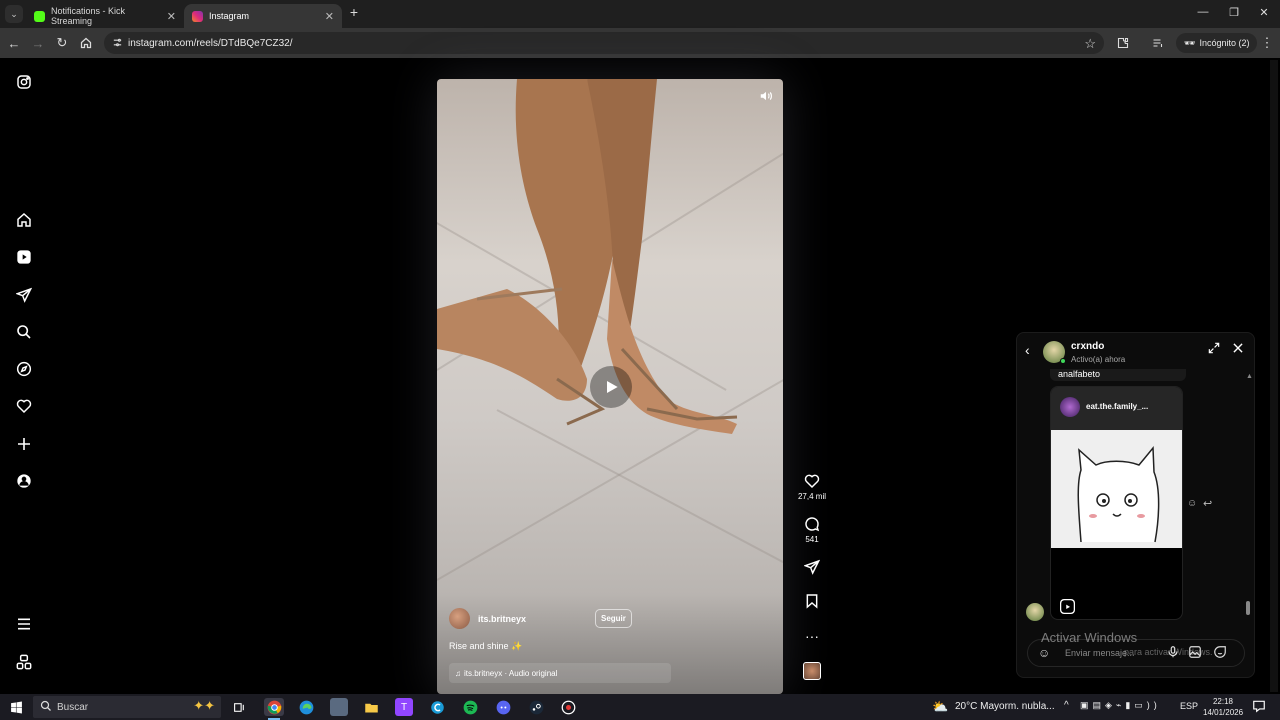 The width and height of the screenshot is (1280, 720). What do you see at coordinates (86, 43) in the screenshot?
I see `home-button` at bounding box center [86, 43].